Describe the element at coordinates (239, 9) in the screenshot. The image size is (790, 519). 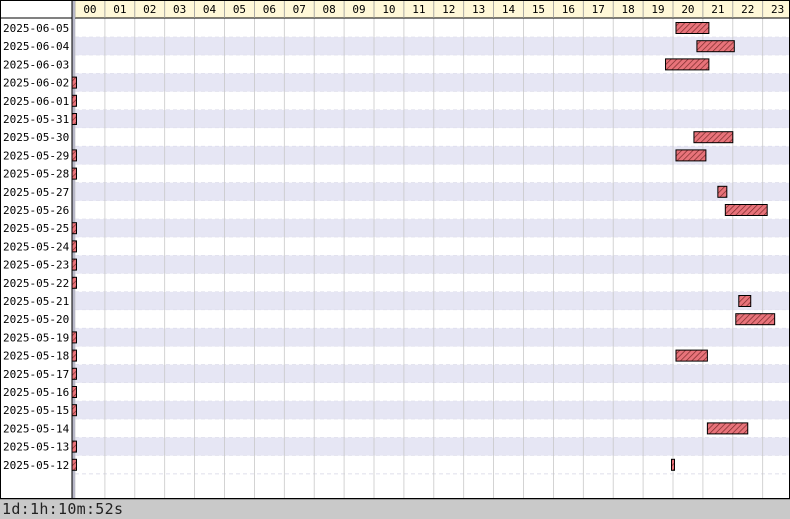
I see `hour-tick-label: 05` at that location.